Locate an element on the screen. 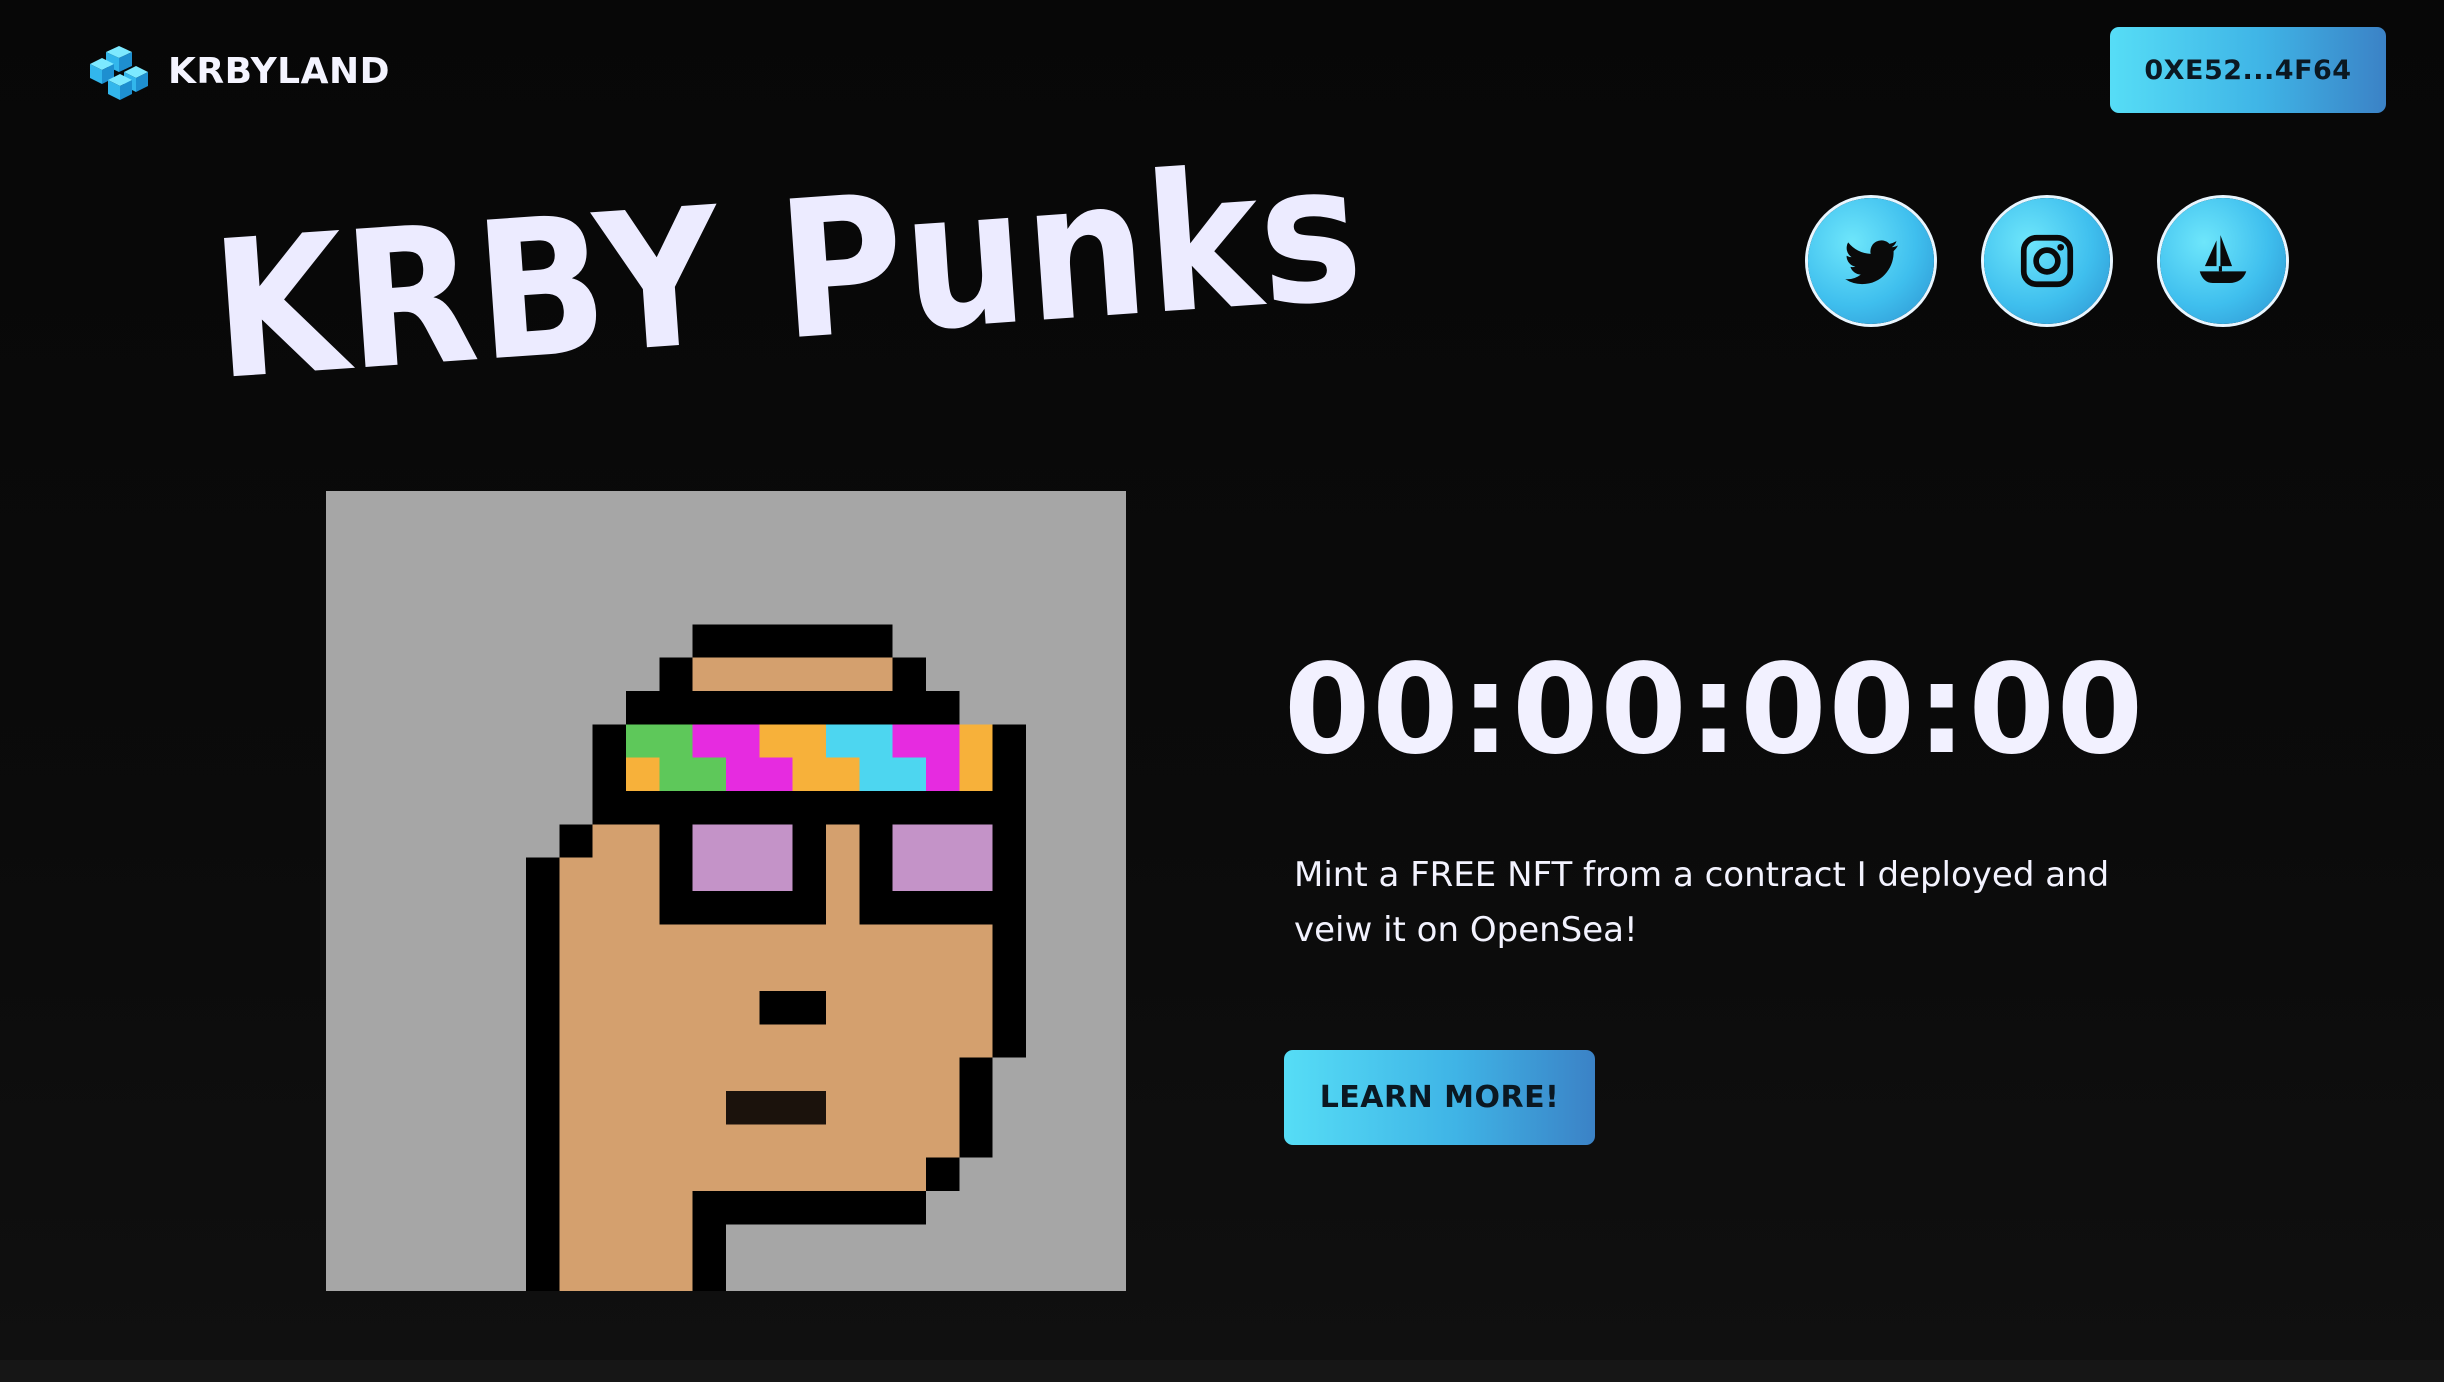 The image size is (2444, 1382). instagram-camera-icon is located at coordinates (2047, 261).